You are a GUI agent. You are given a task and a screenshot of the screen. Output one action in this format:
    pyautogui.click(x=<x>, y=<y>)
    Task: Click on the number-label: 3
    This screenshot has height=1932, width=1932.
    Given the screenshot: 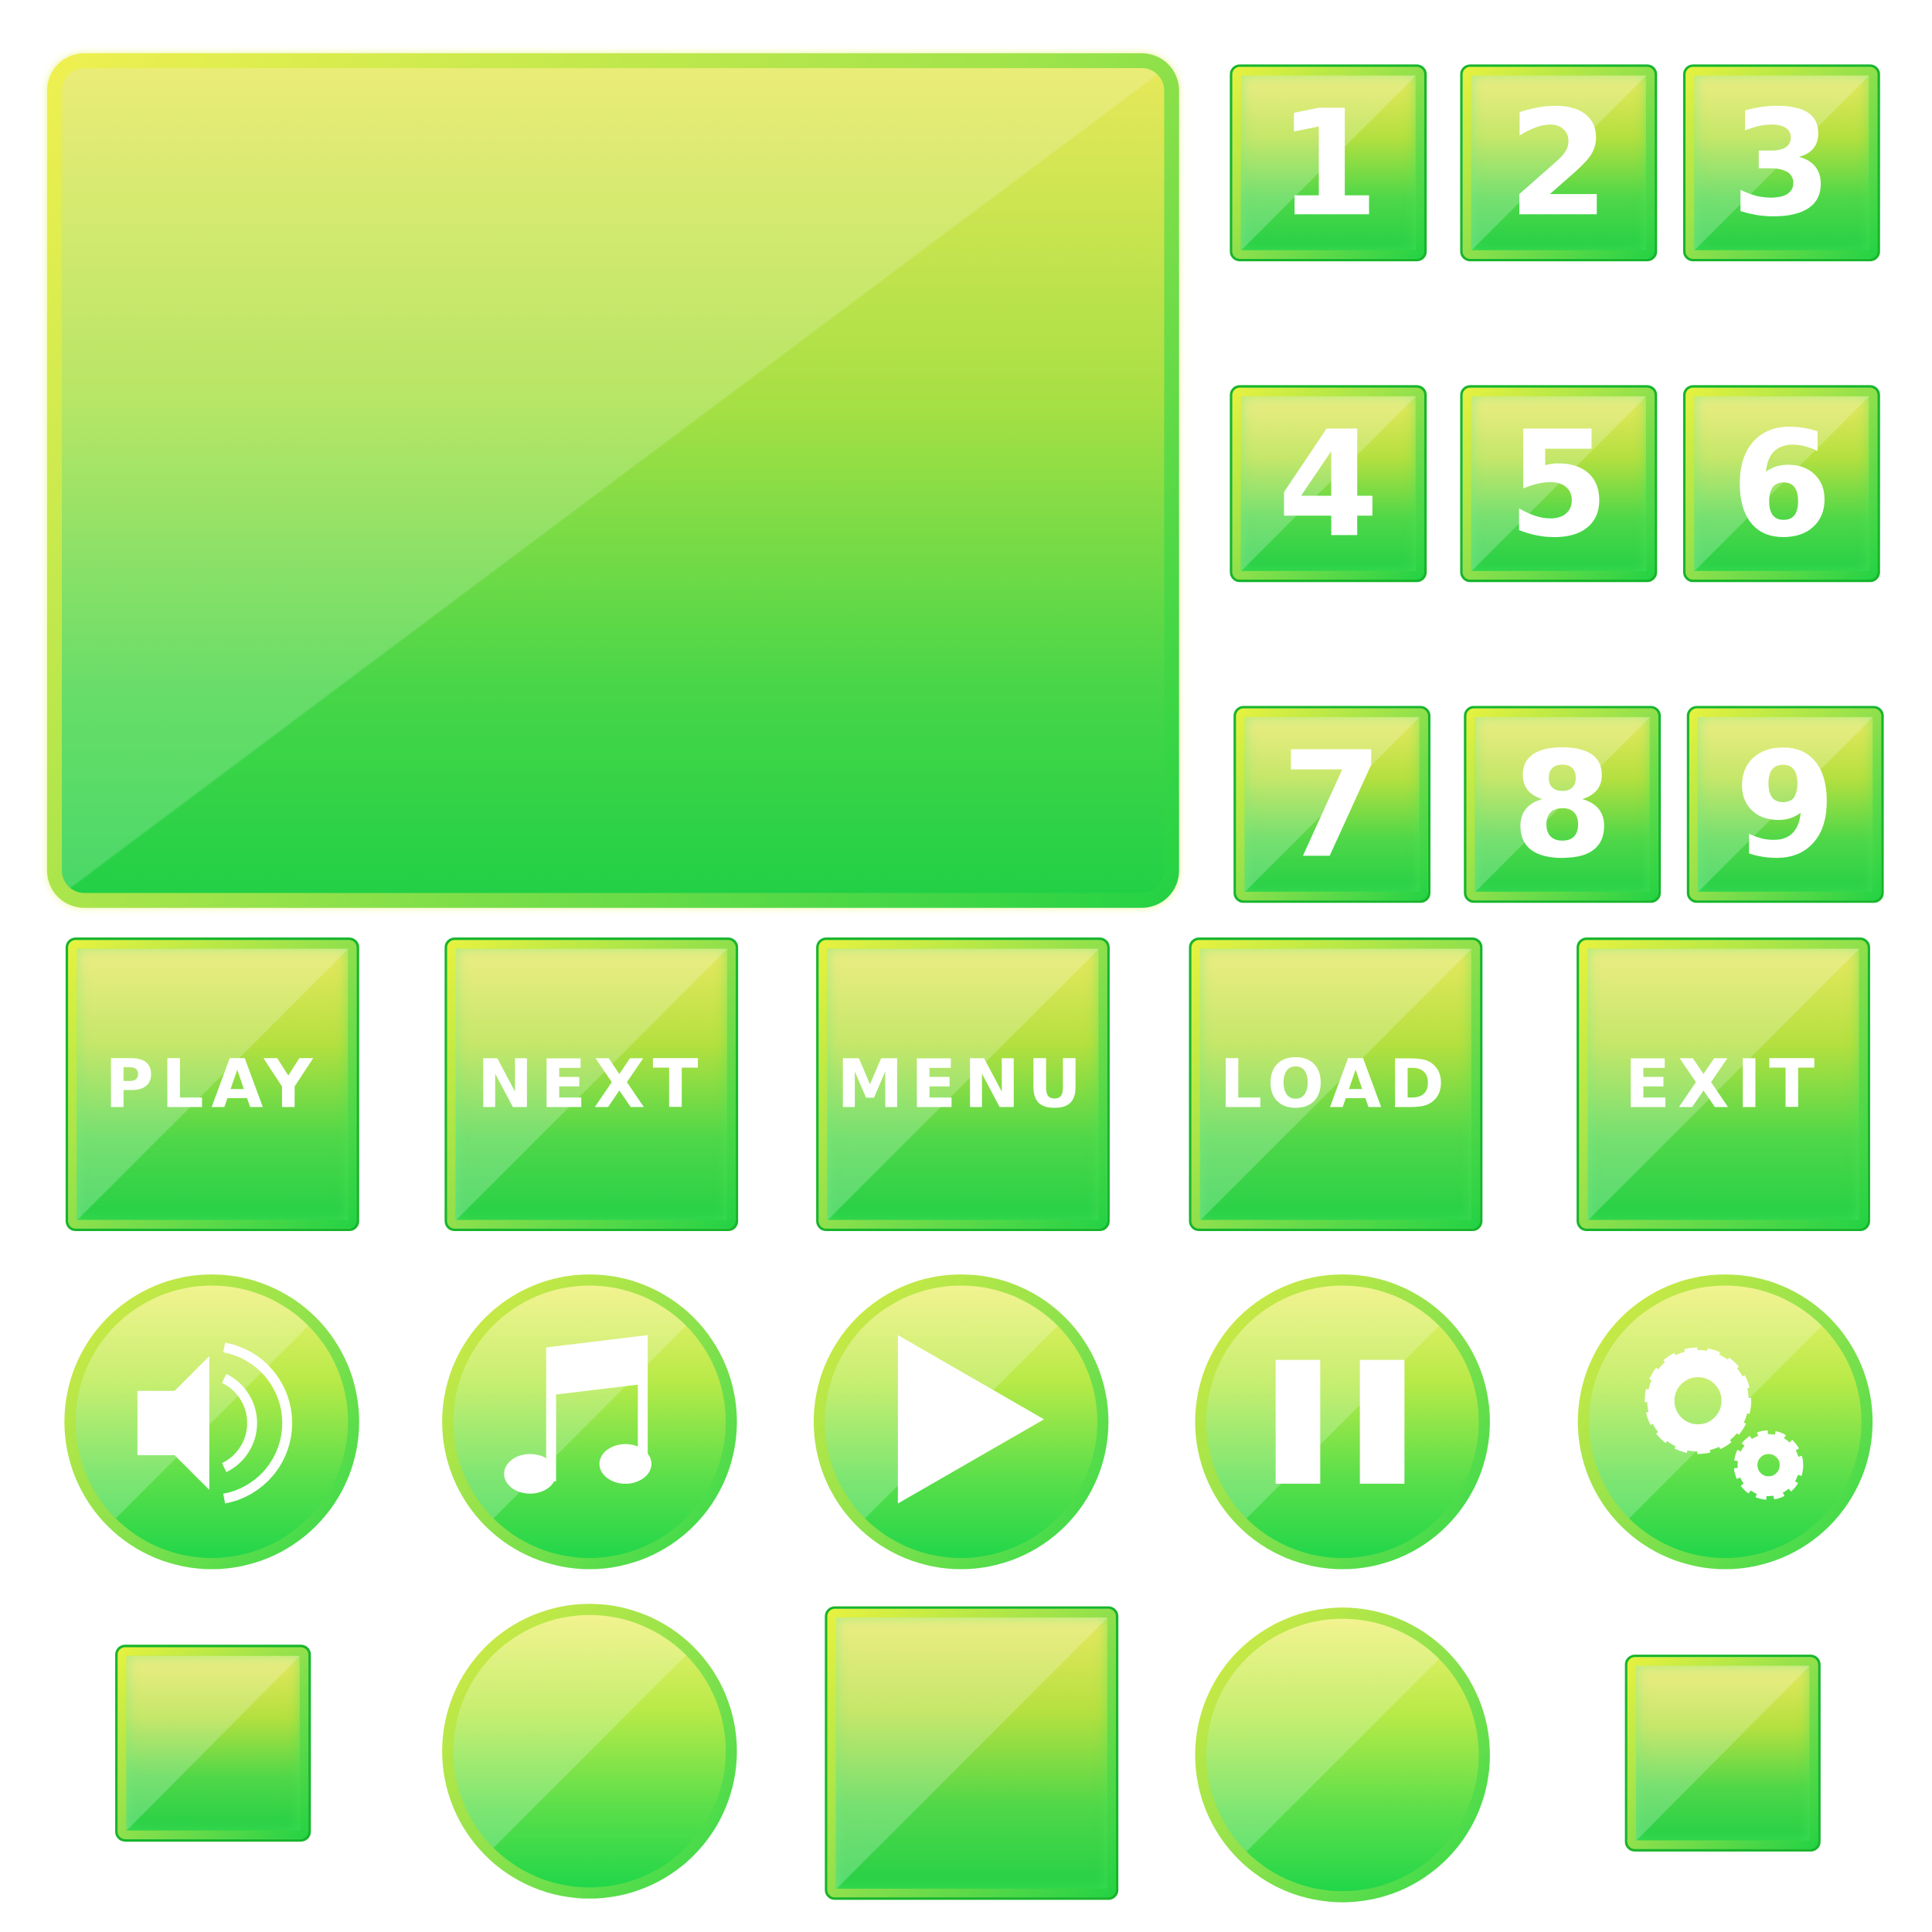 What is the action you would take?
    pyautogui.click(x=1782, y=163)
    